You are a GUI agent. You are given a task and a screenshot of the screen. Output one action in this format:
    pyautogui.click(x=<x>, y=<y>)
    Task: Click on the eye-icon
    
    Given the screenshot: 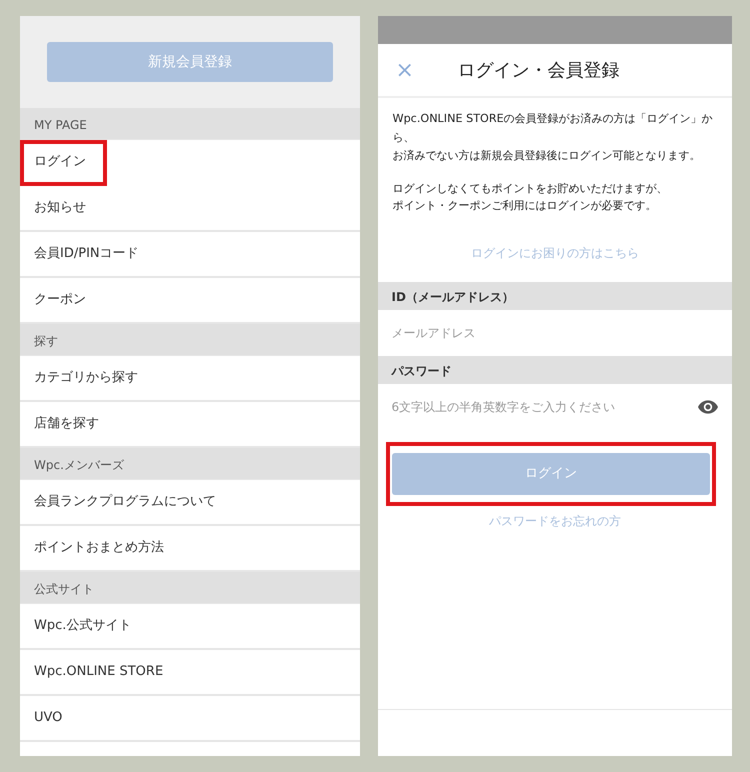 What is the action you would take?
    pyautogui.click(x=708, y=407)
    